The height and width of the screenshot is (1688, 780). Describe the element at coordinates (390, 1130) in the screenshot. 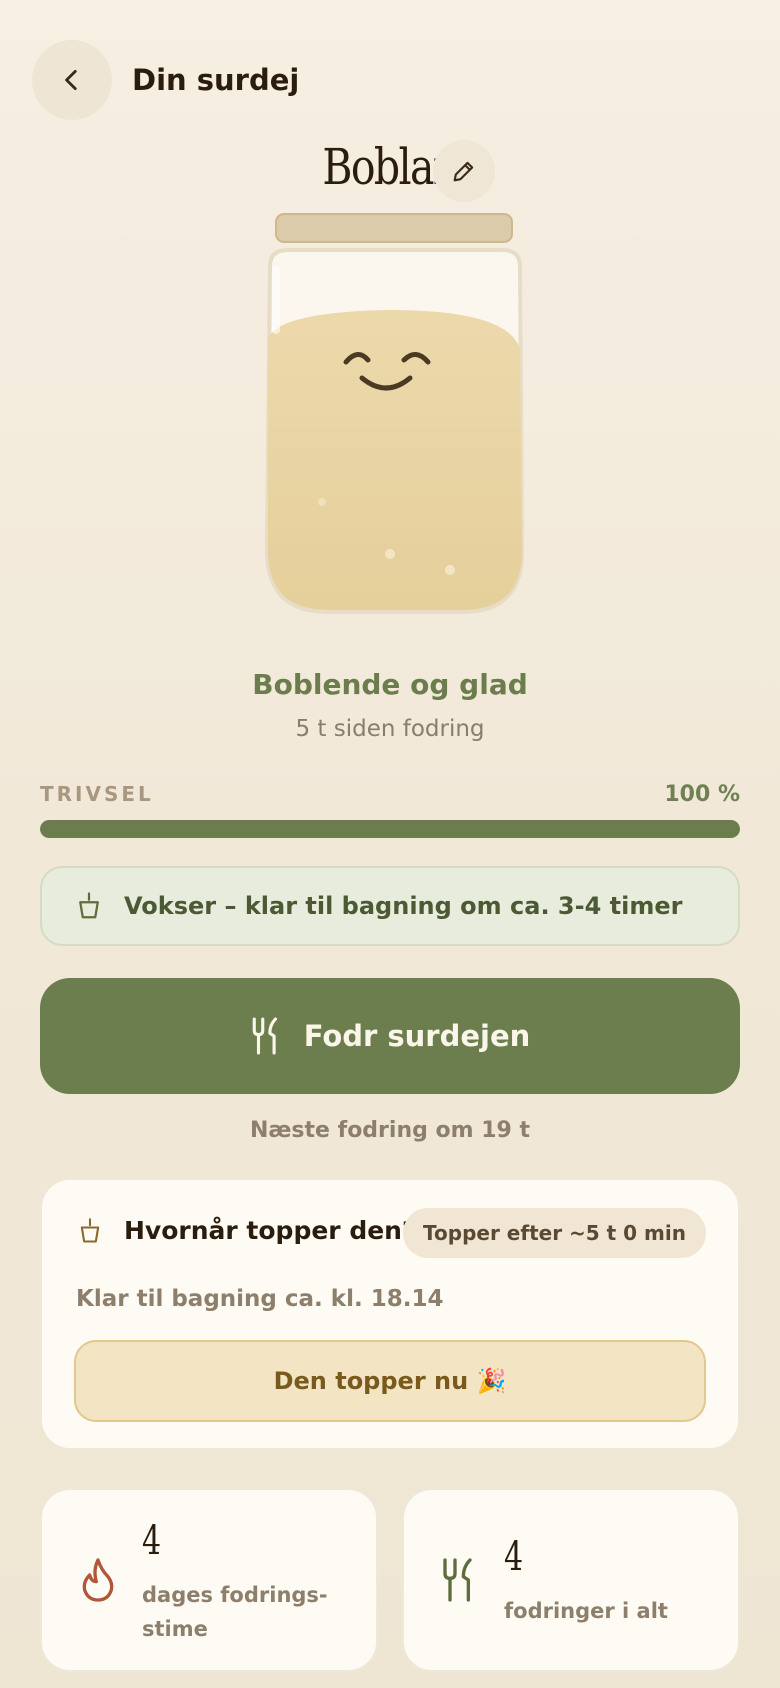

I see `next-feeding-text: Næste fodring om 19 t` at that location.